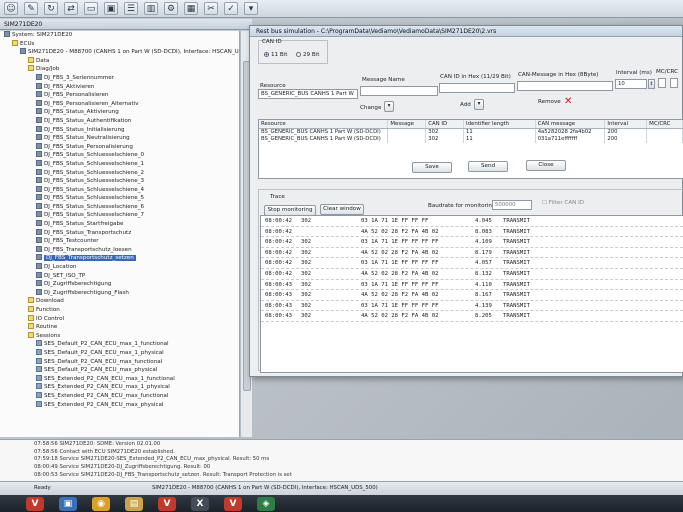 Image resolution: width=683 pixels, height=512 pixels. What do you see at coordinates (35, 503) in the screenshot?
I see `vediamo-icon: V` at bounding box center [35, 503].